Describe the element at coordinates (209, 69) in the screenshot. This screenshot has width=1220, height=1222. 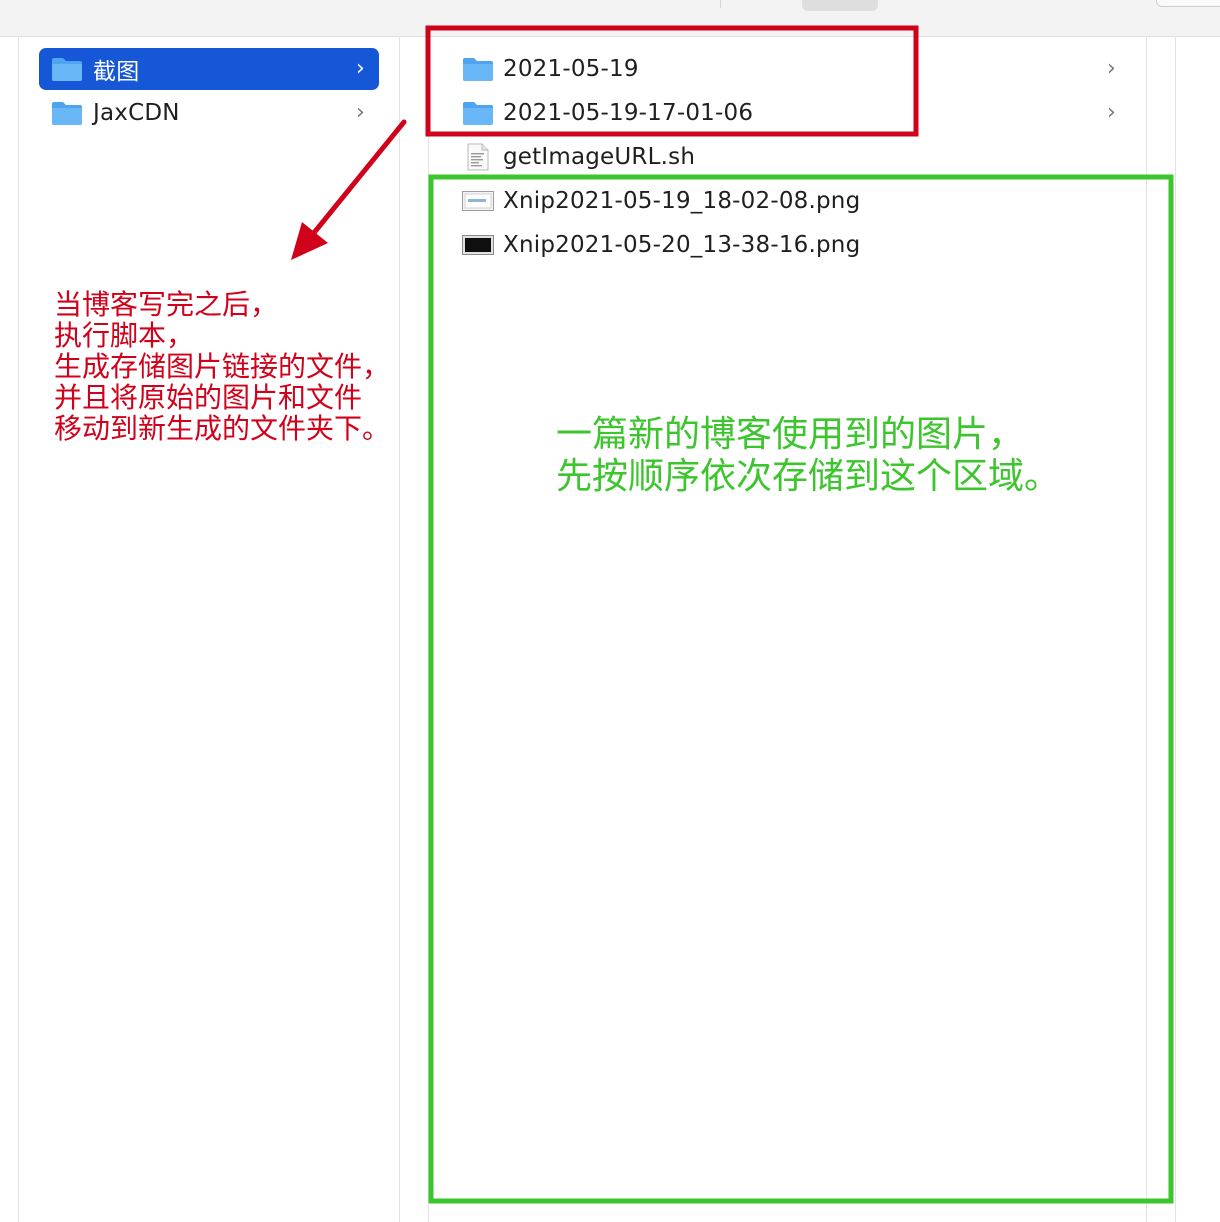
I see `left-item-screenshots: 截图 ›` at that location.